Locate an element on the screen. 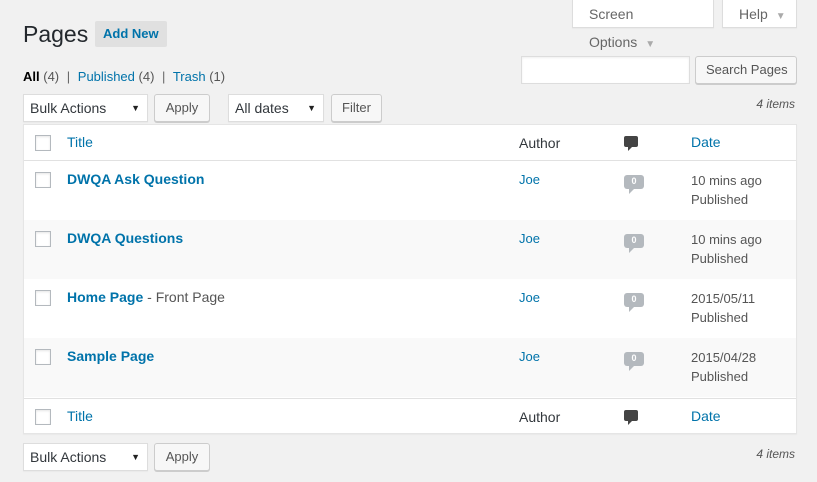 The width and height of the screenshot is (817, 482). status-views: All (4) | Published (4) | Trash (1) is located at coordinates (124, 76).